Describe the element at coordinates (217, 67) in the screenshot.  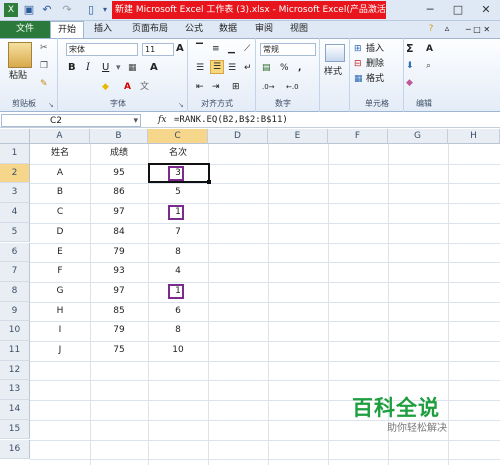
I see `align-center-icon: ☰` at that location.